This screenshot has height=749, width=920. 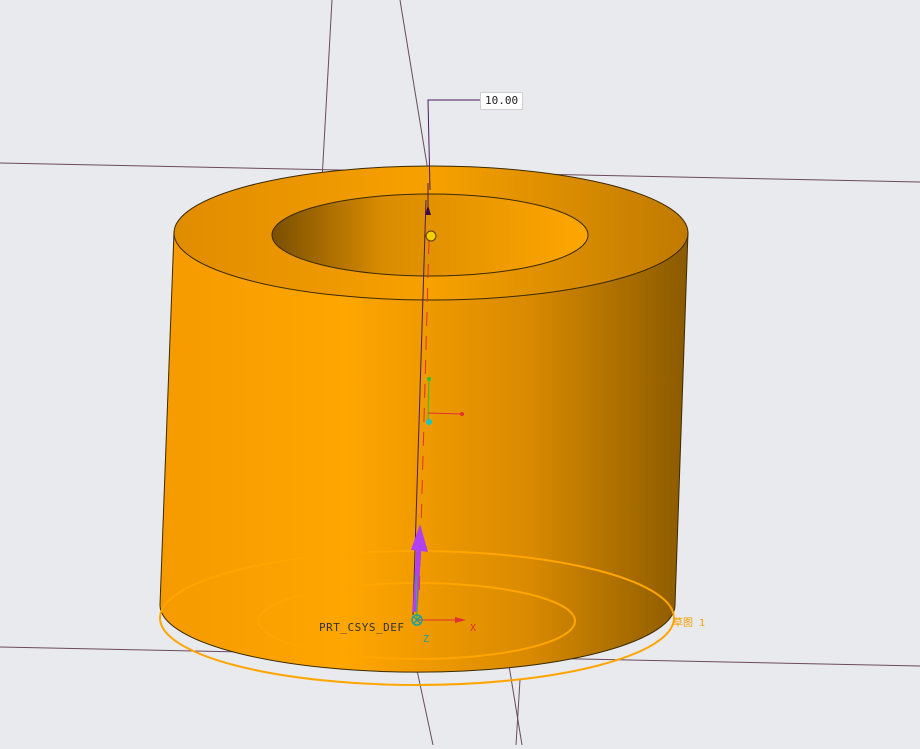 What do you see at coordinates (502, 101) in the screenshot?
I see `dimension-value-label: 10.00` at bounding box center [502, 101].